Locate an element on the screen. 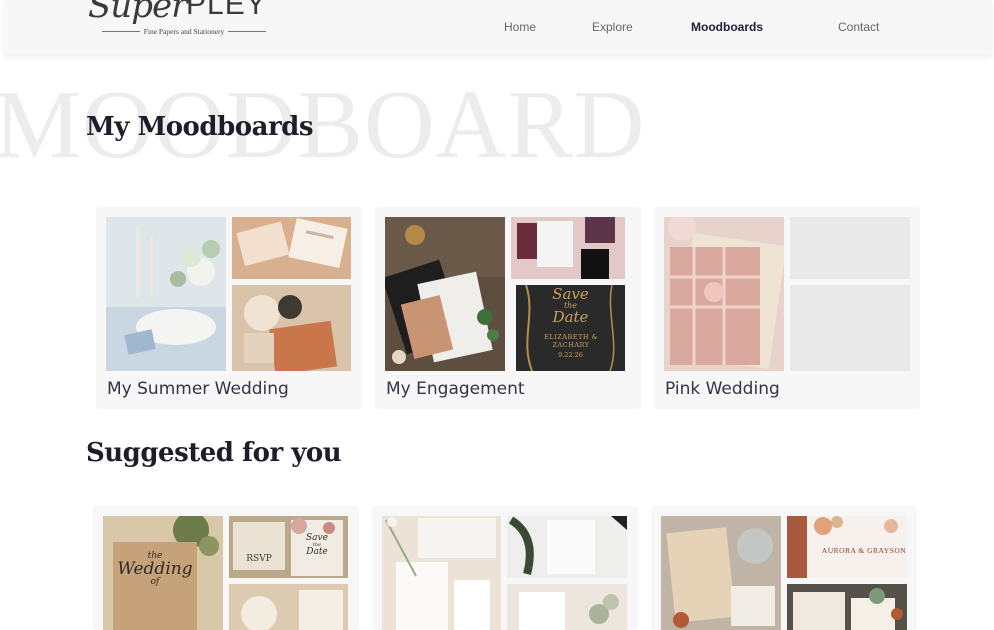 The image size is (994, 630). moodboard-card-summer-wedding: My Summer Wedding is located at coordinates (229, 308).